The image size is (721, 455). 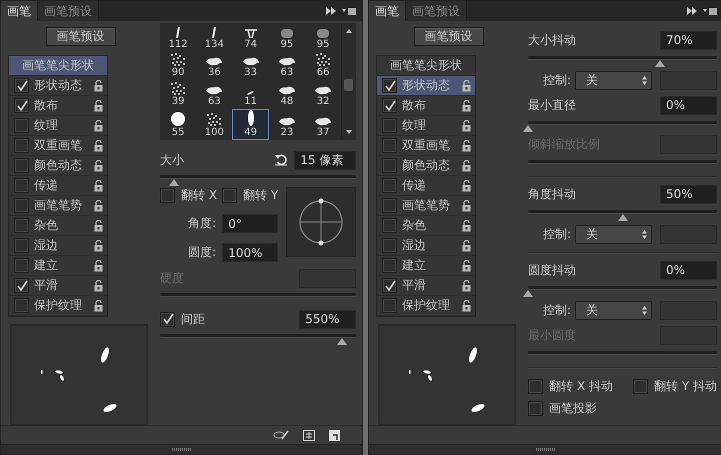 What do you see at coordinates (250, 124) in the screenshot?
I see `brush-tip-item: 49` at bounding box center [250, 124].